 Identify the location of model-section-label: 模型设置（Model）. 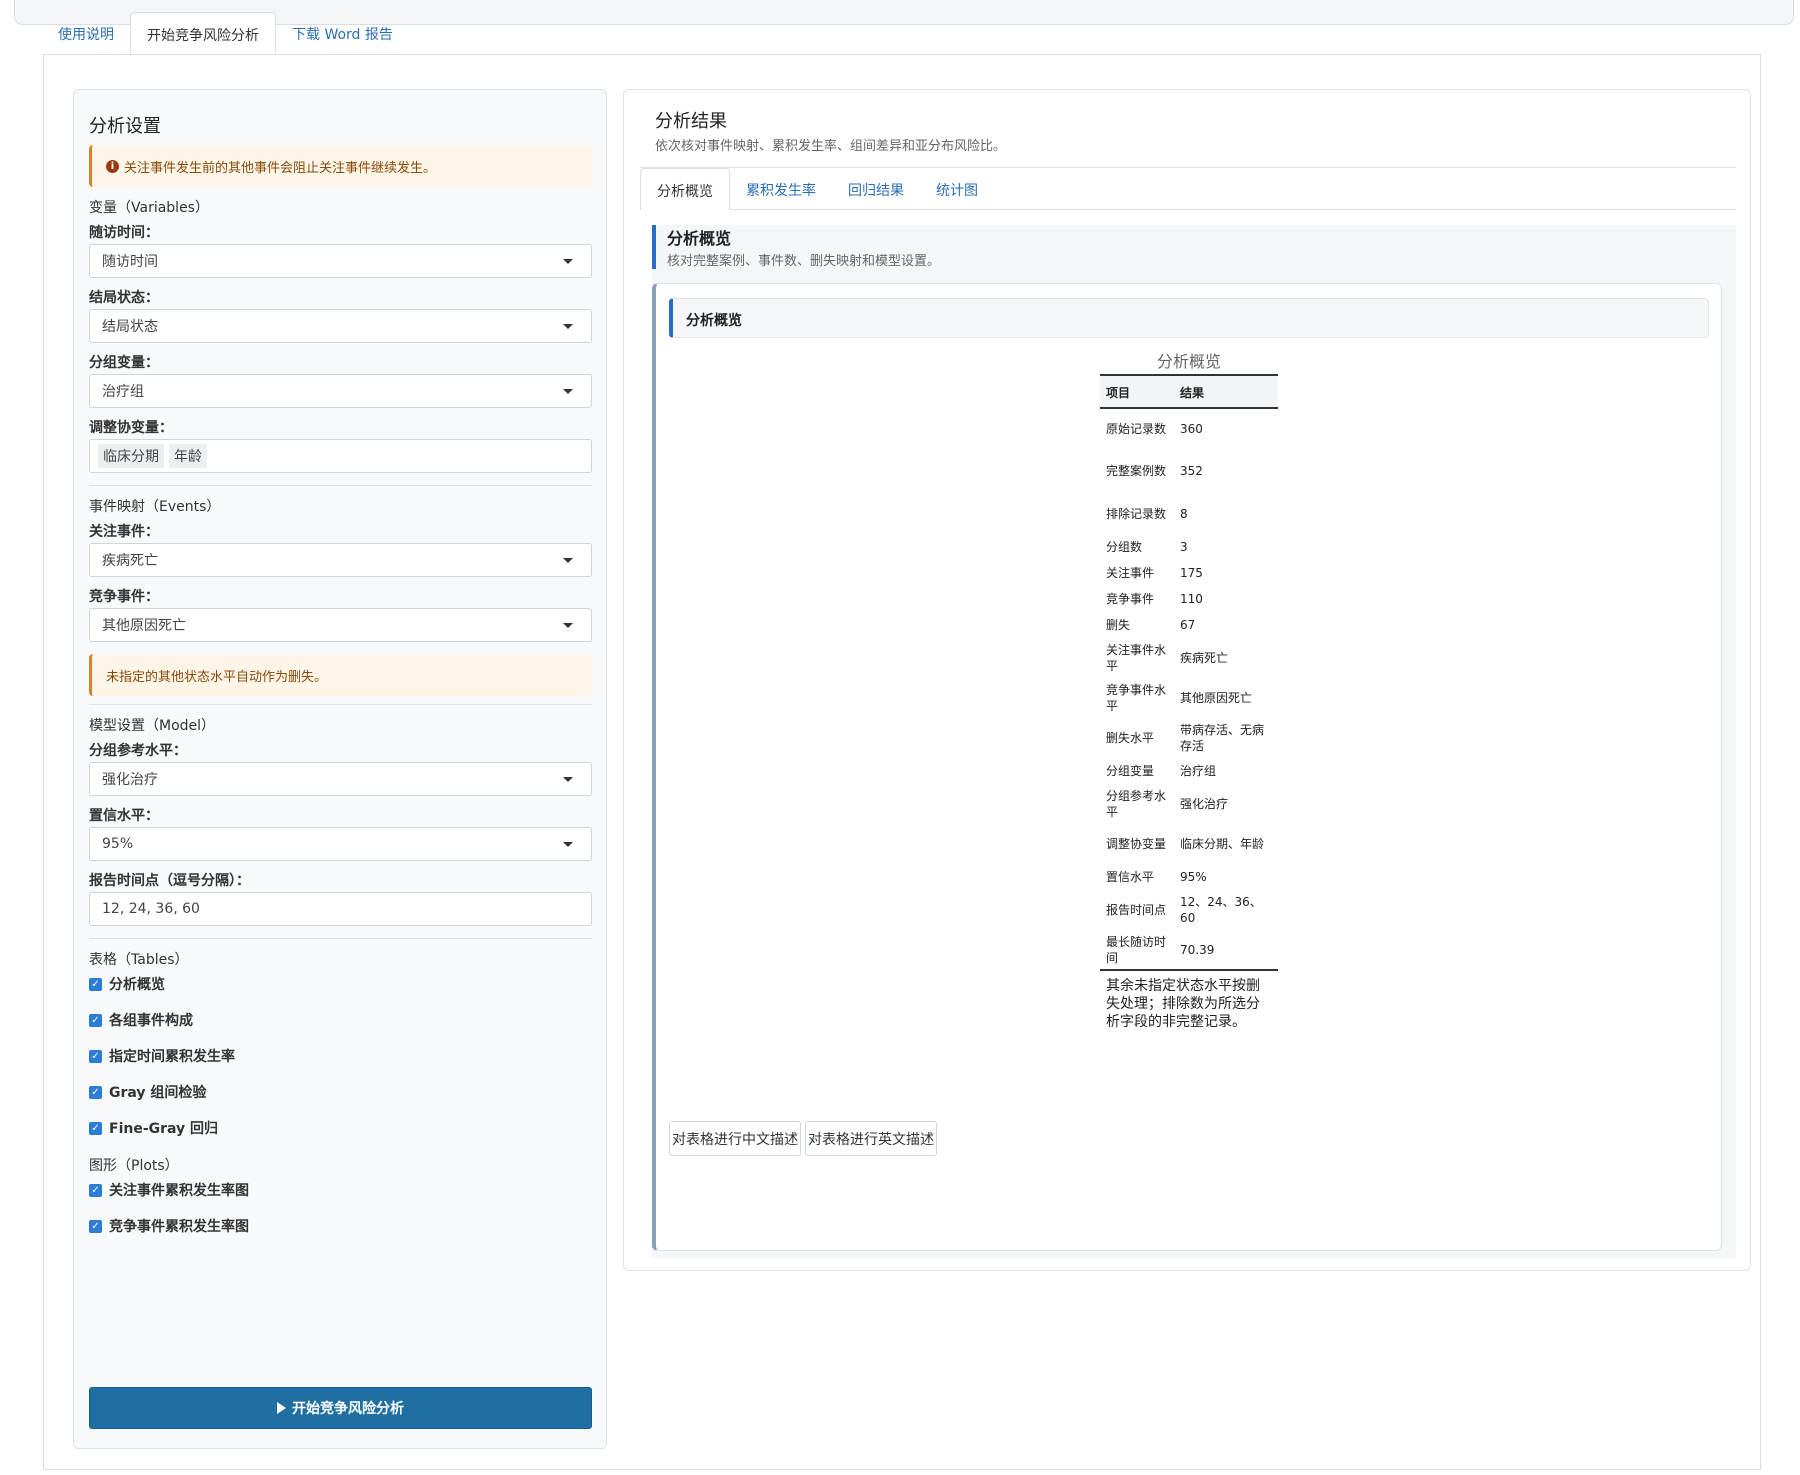
(152, 726).